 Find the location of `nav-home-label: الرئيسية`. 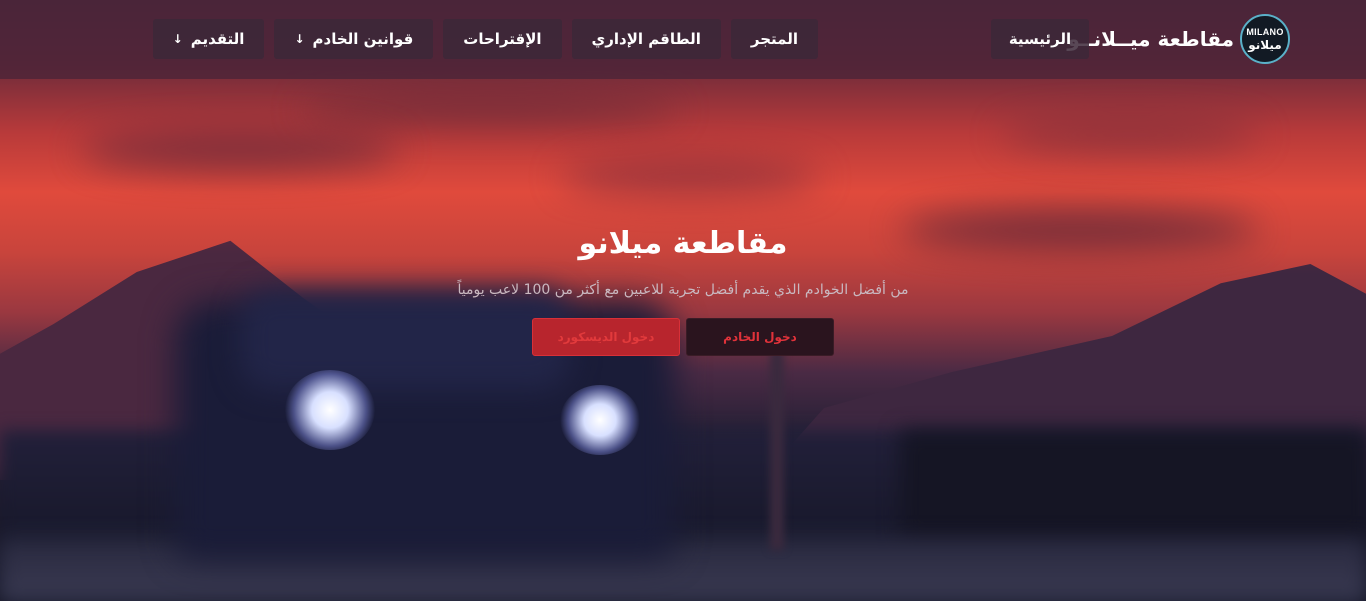

nav-home-label: الرئيسية is located at coordinates (1040, 39).